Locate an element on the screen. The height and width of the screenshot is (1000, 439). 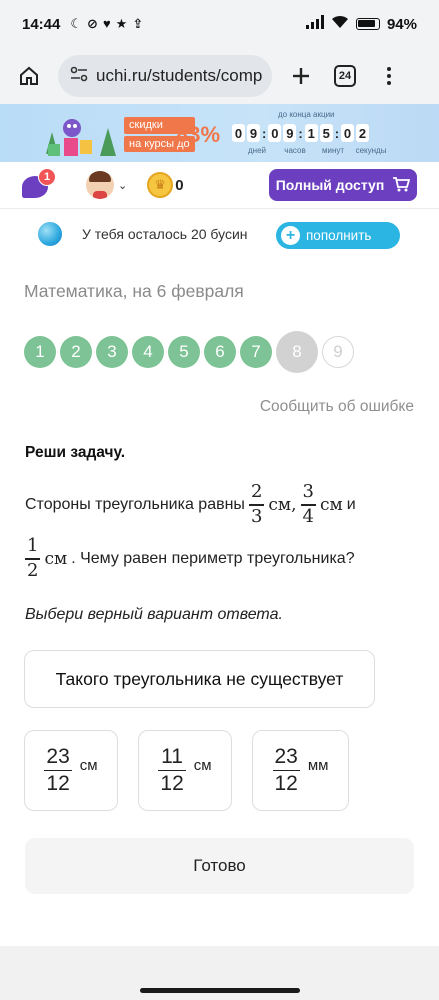
signal-icon is located at coordinates (314, 24).